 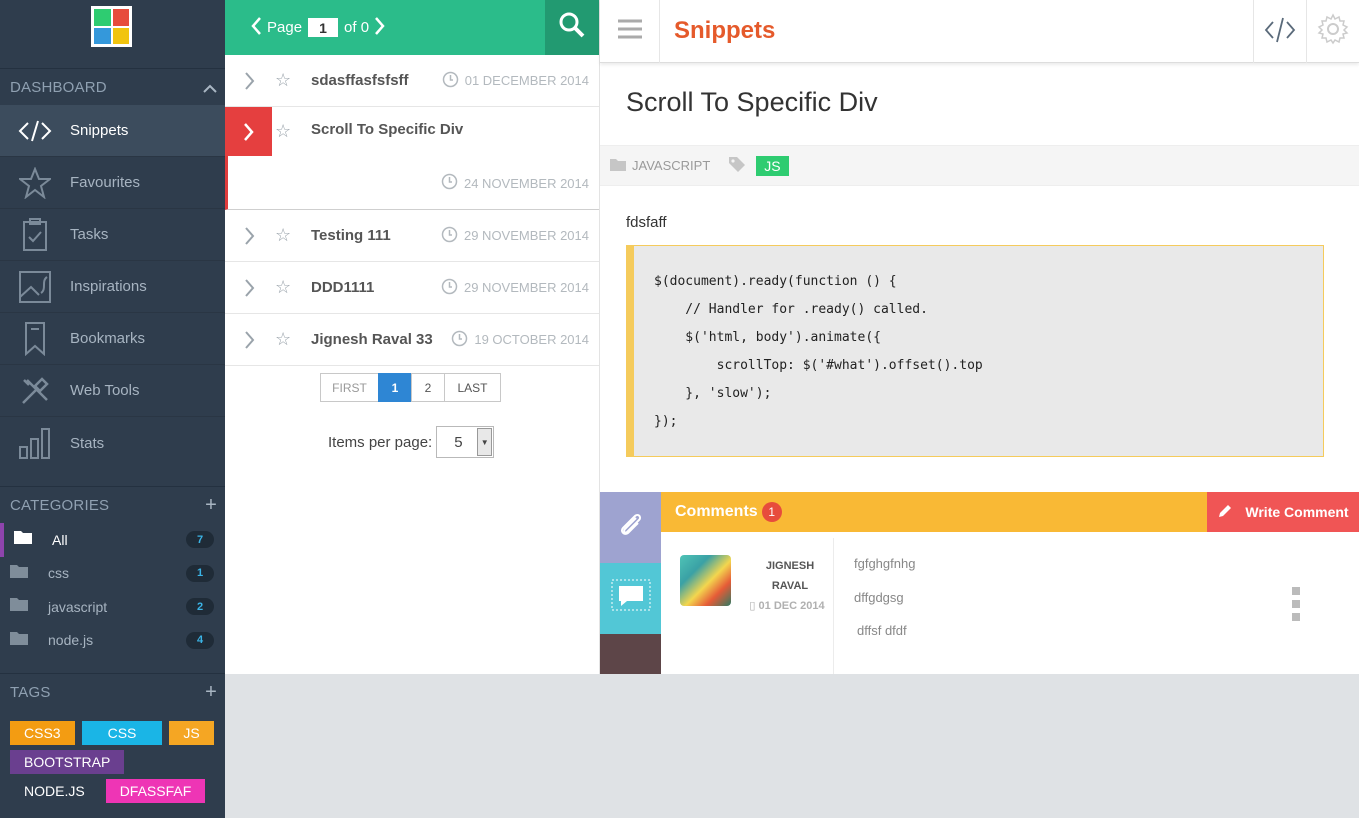 What do you see at coordinates (200, 573) in the screenshot?
I see `category-count-badge: 1` at bounding box center [200, 573].